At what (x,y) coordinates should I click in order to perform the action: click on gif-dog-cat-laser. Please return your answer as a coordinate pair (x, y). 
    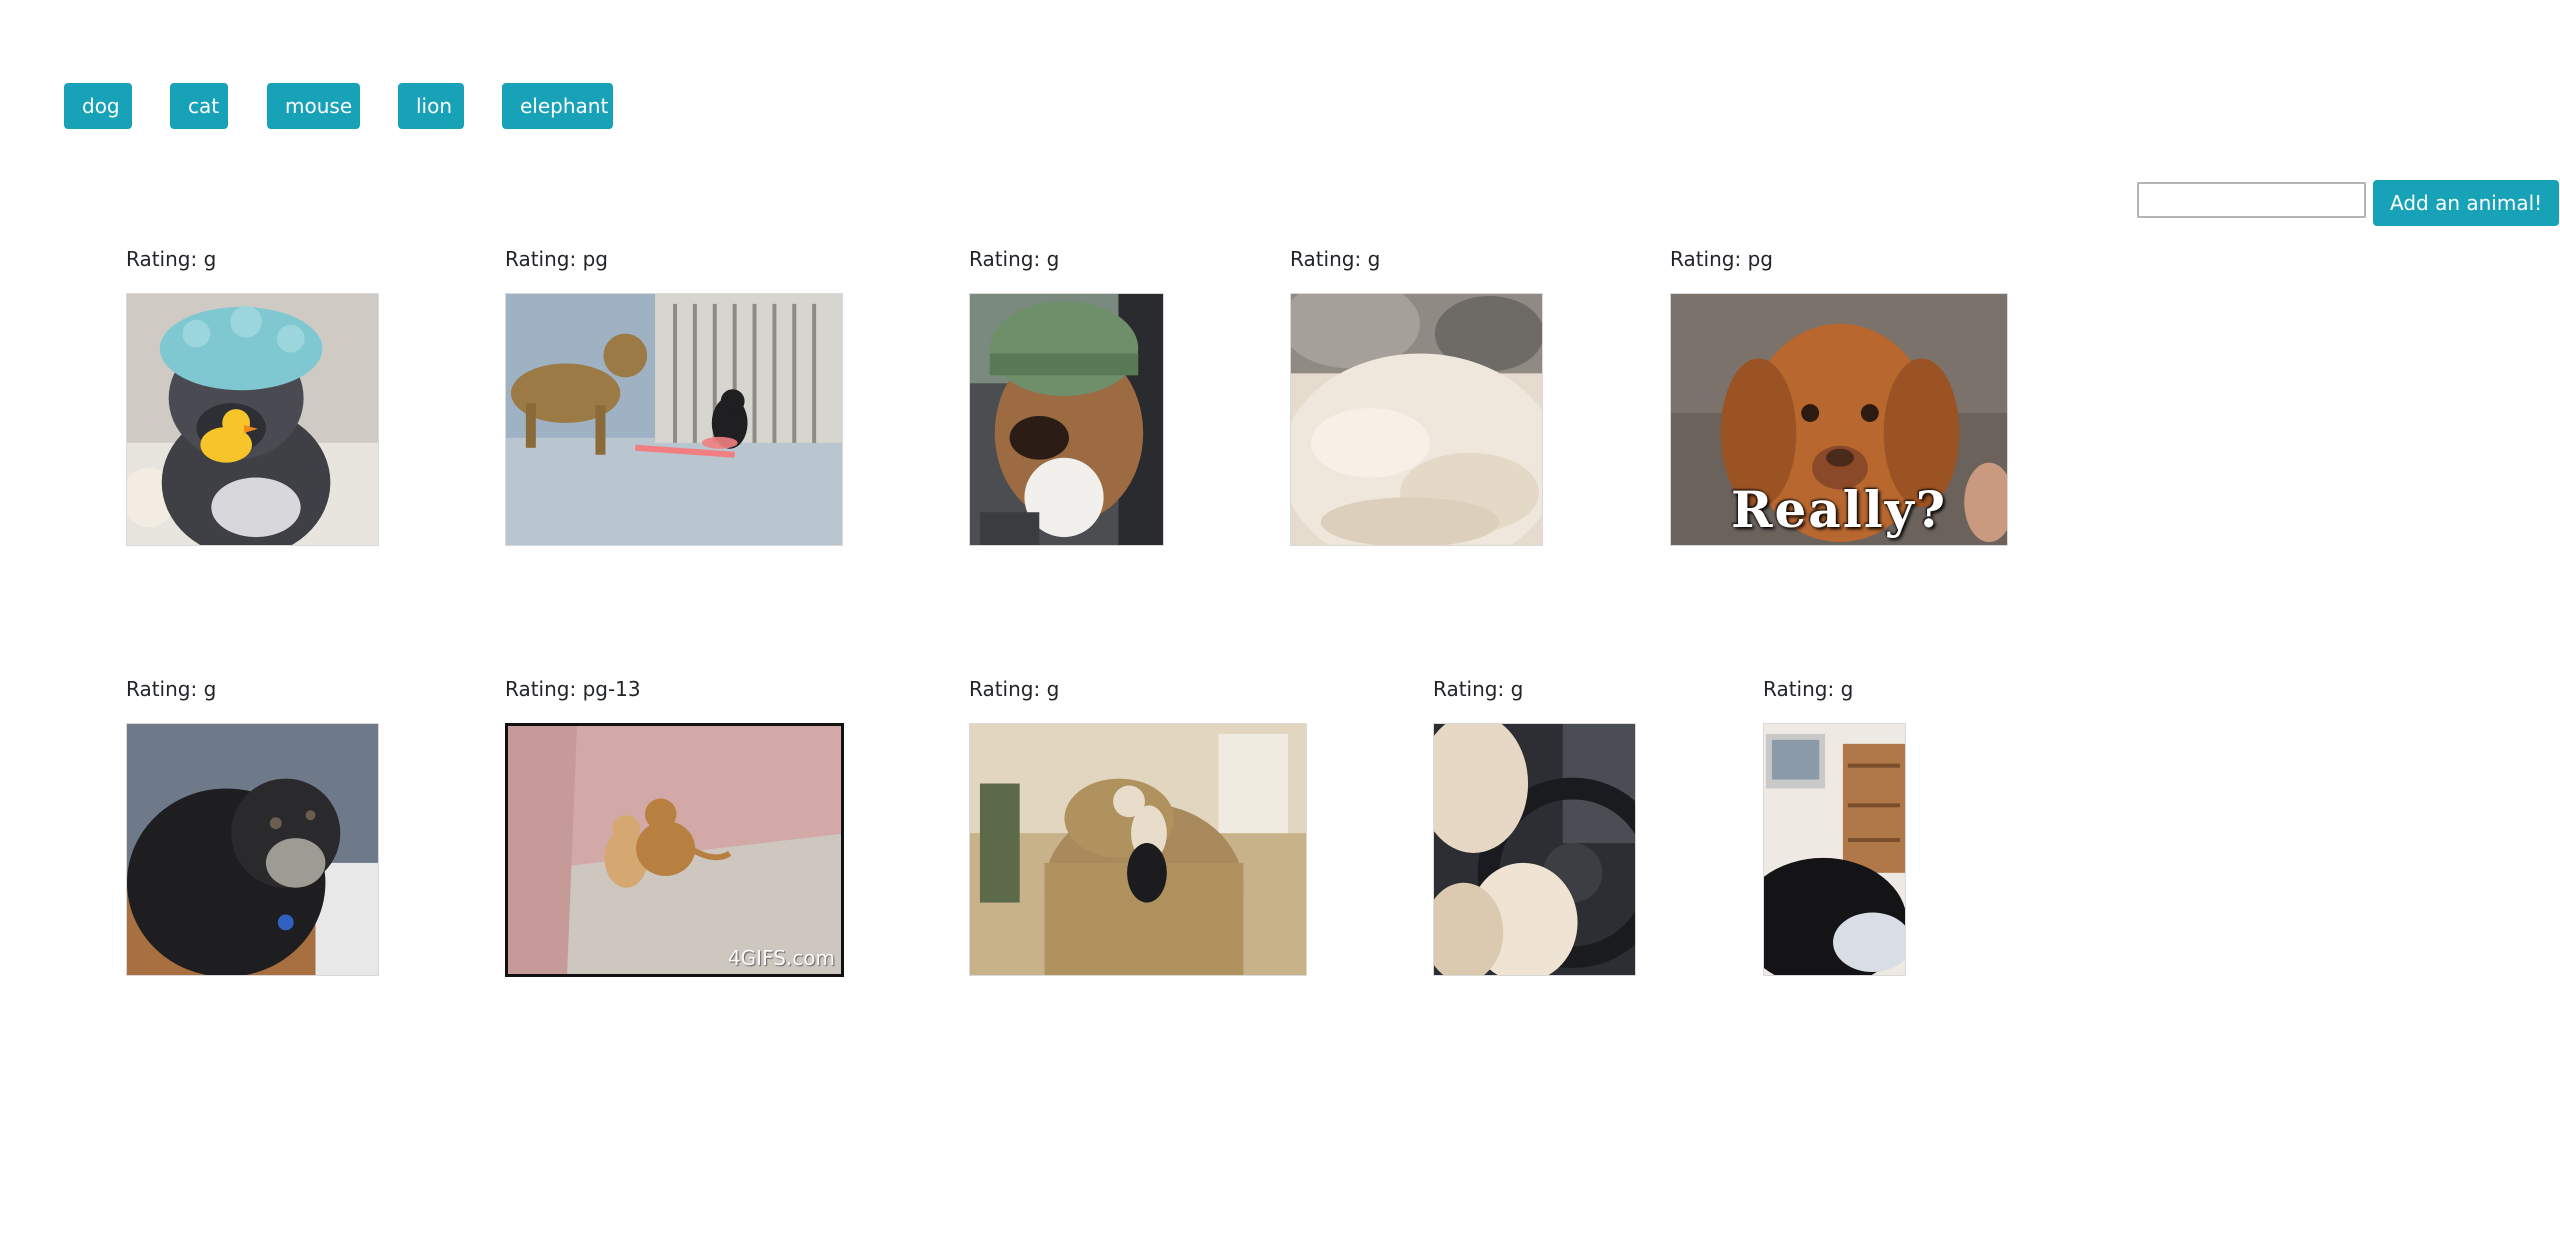
    Looking at the image, I should click on (674, 419).